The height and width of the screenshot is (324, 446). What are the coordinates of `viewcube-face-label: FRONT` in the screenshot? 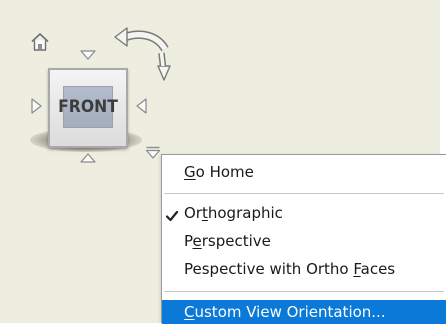 It's located at (88, 107).